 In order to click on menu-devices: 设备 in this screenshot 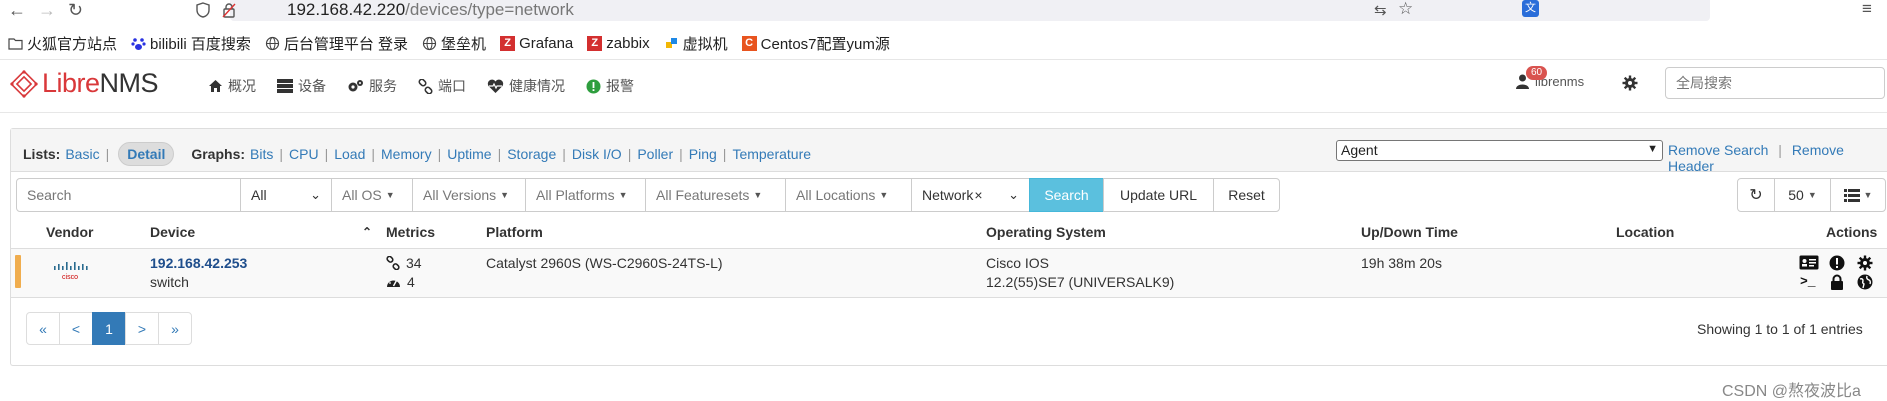, I will do `click(301, 86)`.